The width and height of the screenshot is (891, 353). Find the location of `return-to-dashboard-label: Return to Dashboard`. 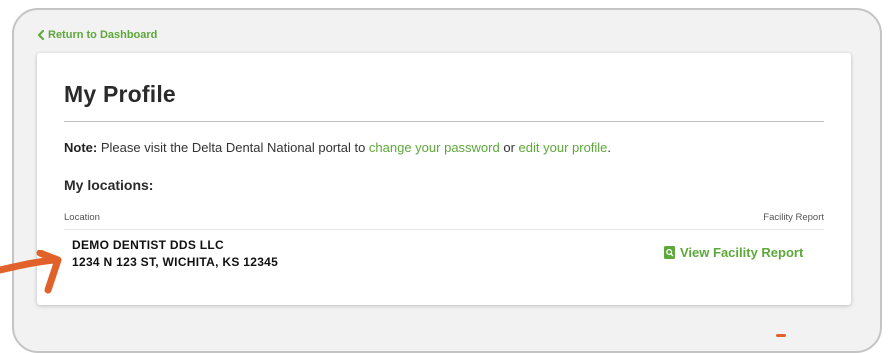

return-to-dashboard-label: Return to Dashboard is located at coordinates (103, 35).